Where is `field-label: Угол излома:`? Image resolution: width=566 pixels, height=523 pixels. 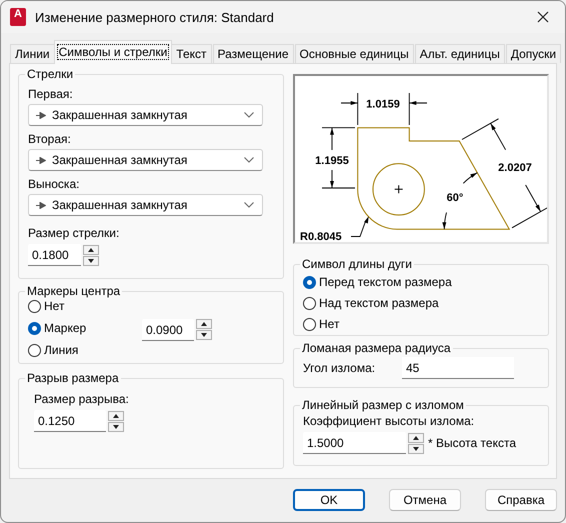 field-label: Угол излома: is located at coordinates (339, 368).